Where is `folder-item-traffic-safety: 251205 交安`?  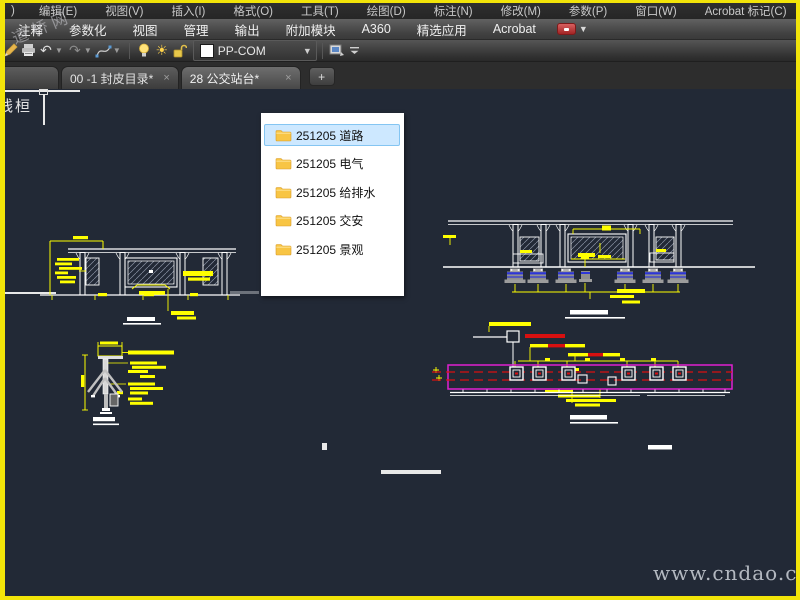 folder-item-traffic-safety: 251205 交安 is located at coordinates (332, 221).